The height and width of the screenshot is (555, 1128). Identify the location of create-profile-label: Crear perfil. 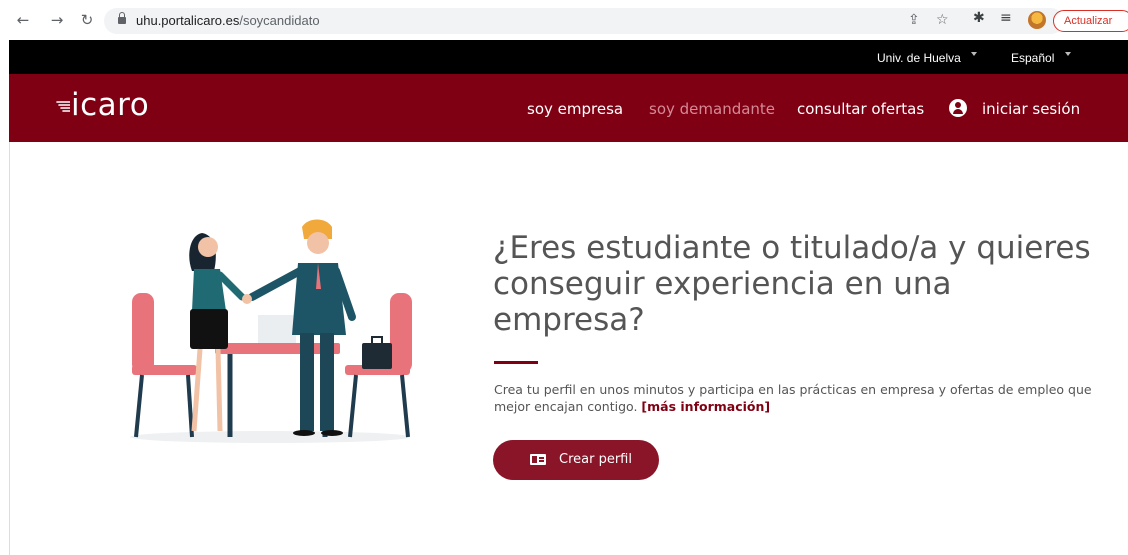
(595, 459).